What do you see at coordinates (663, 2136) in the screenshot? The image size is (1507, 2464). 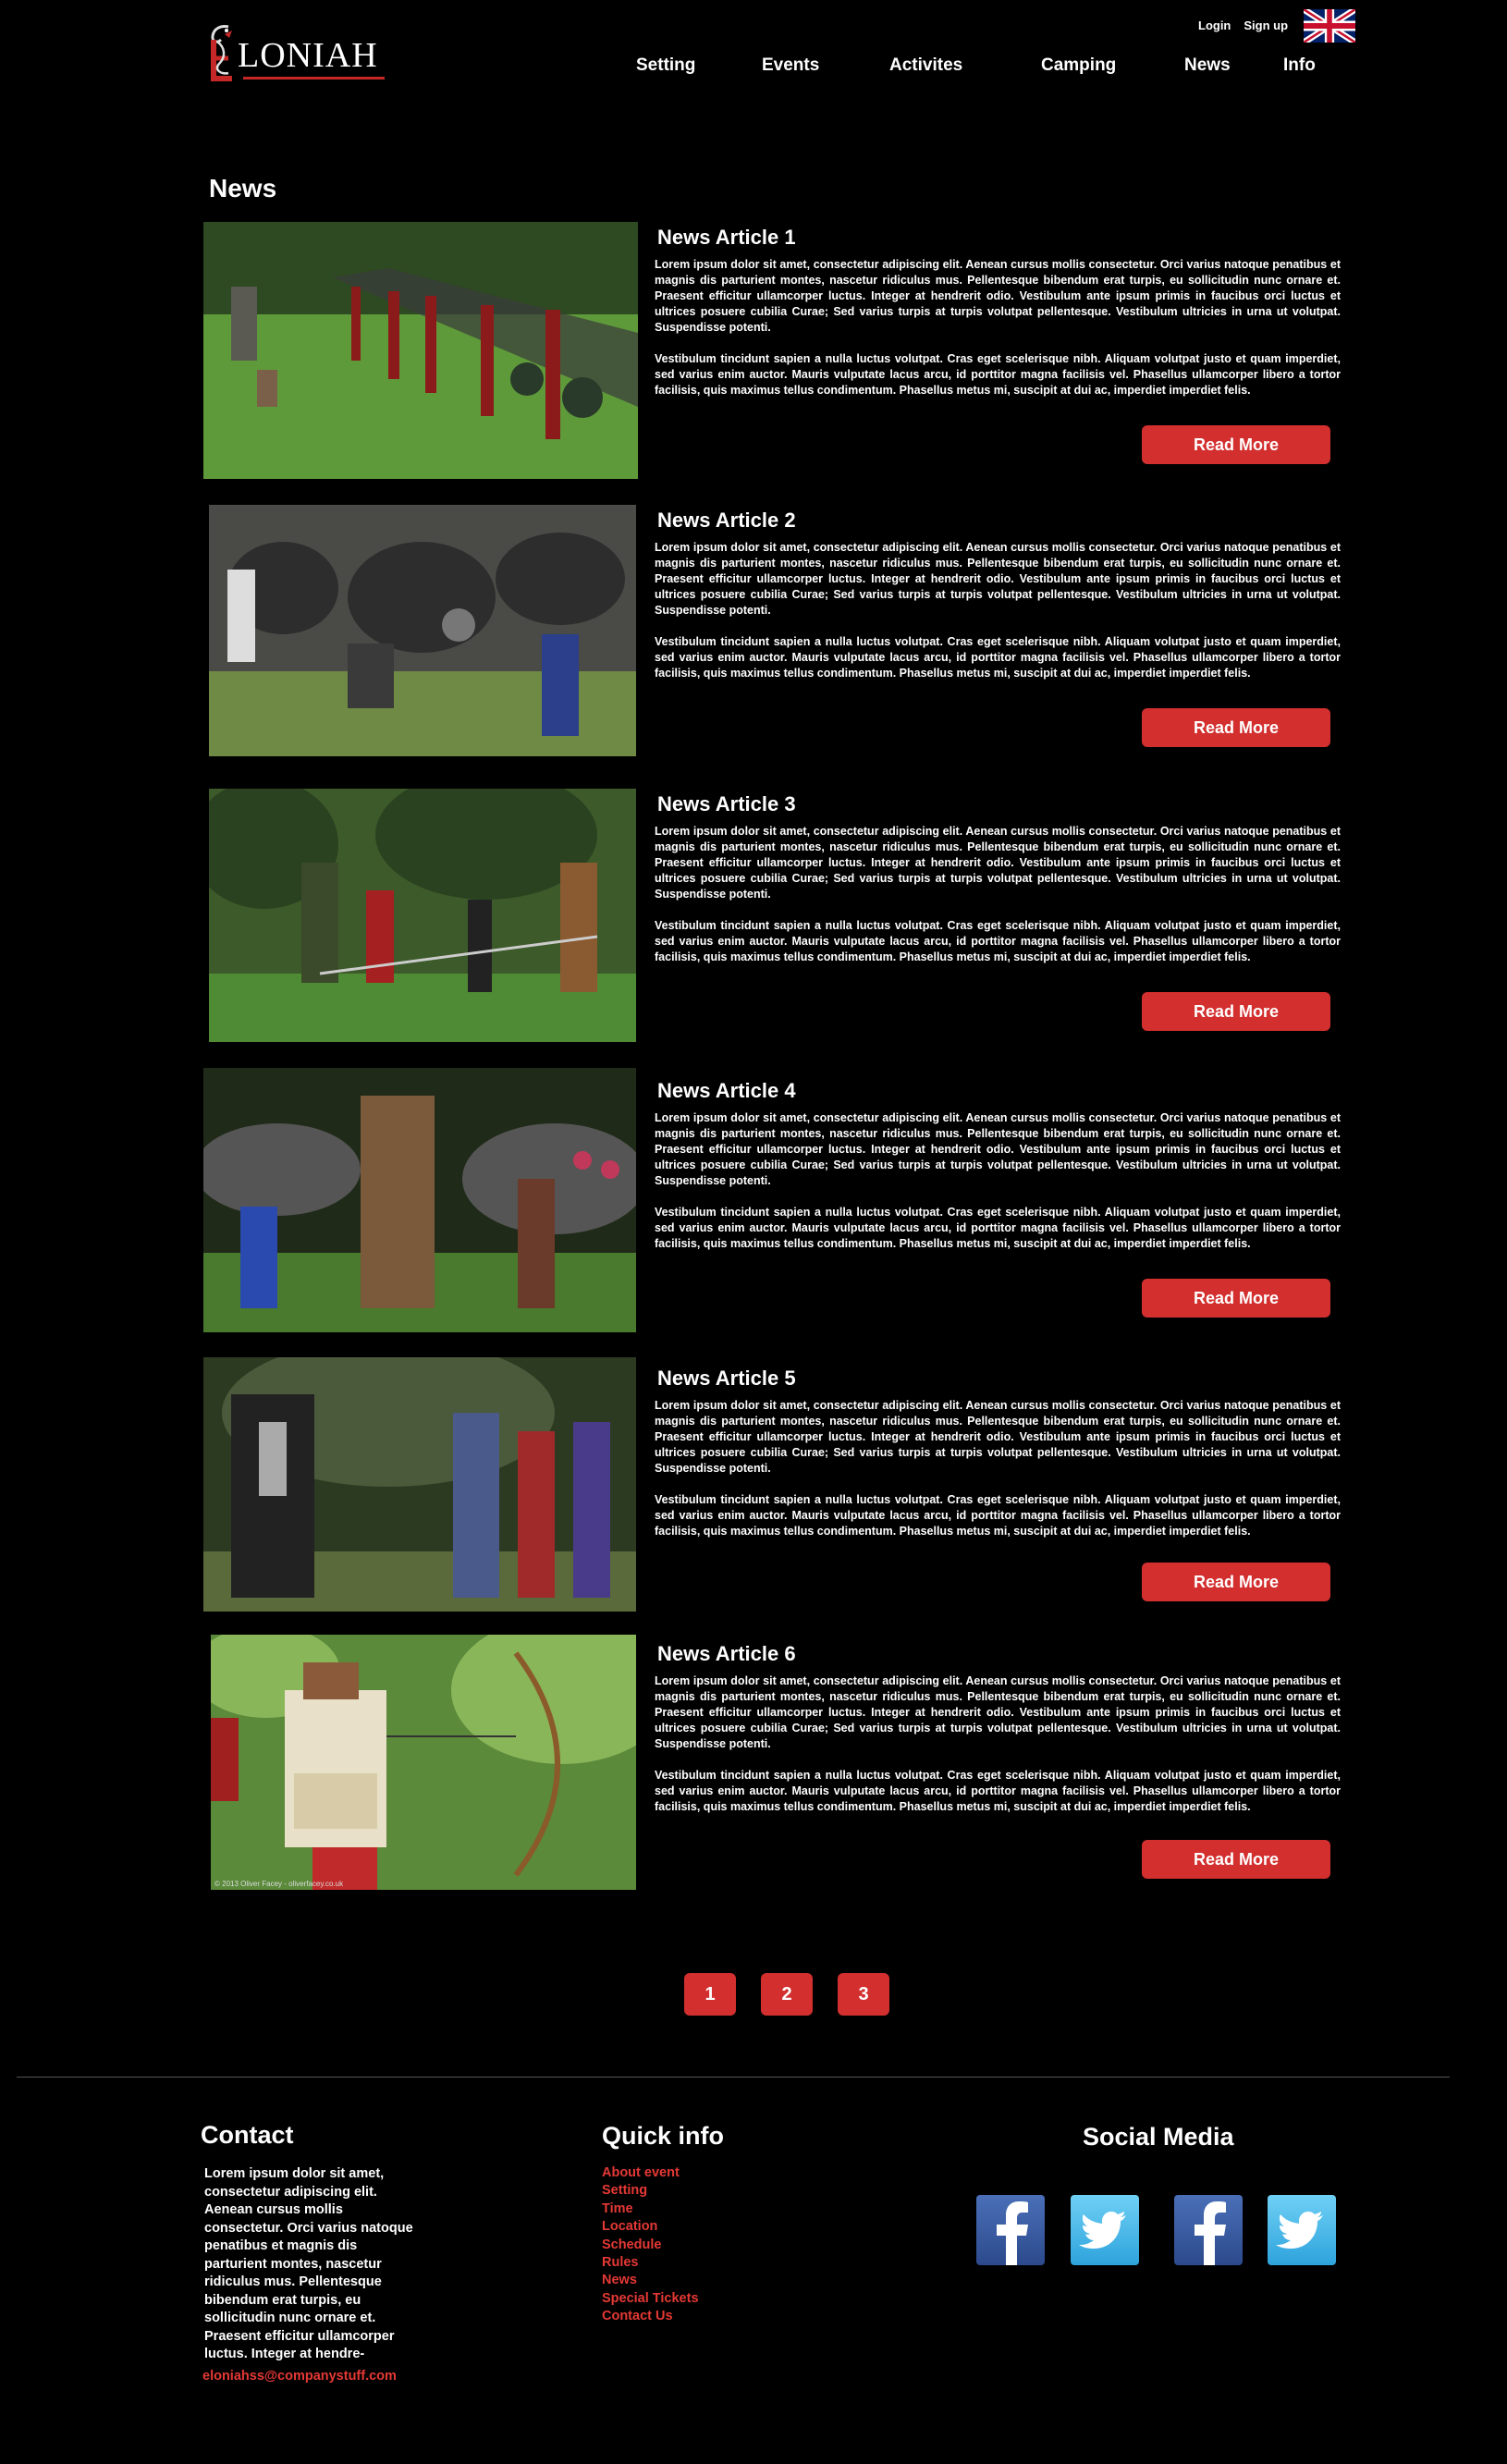 I see `quick-info-heading: Quick info` at bounding box center [663, 2136].